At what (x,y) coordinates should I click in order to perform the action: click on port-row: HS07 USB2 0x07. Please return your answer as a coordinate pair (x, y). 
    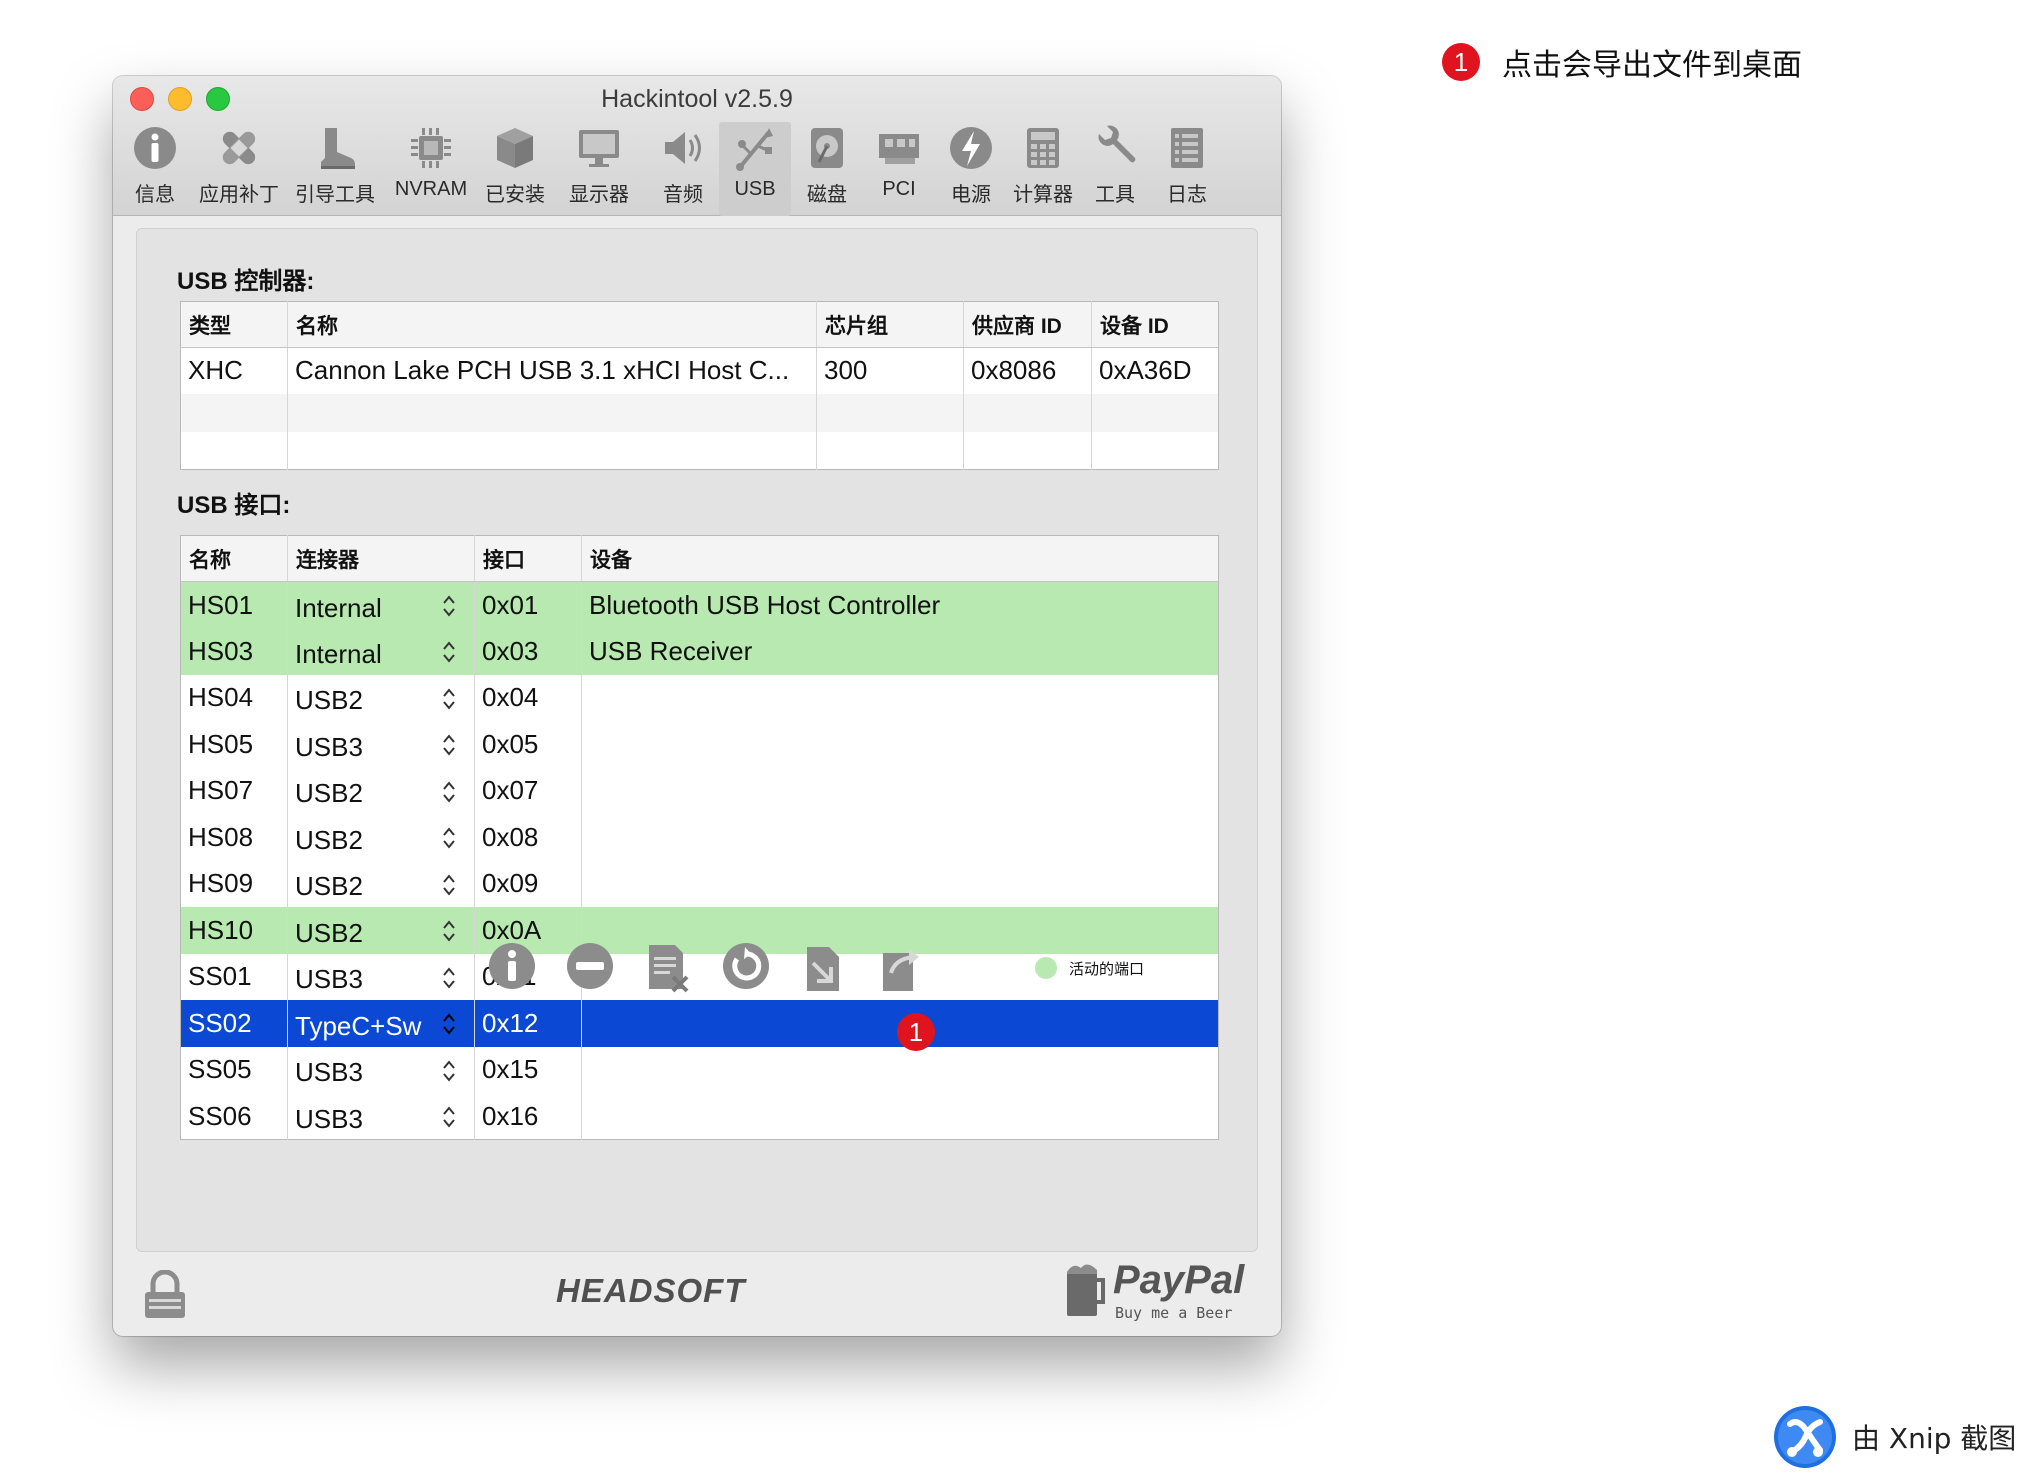
    Looking at the image, I should click on (699, 790).